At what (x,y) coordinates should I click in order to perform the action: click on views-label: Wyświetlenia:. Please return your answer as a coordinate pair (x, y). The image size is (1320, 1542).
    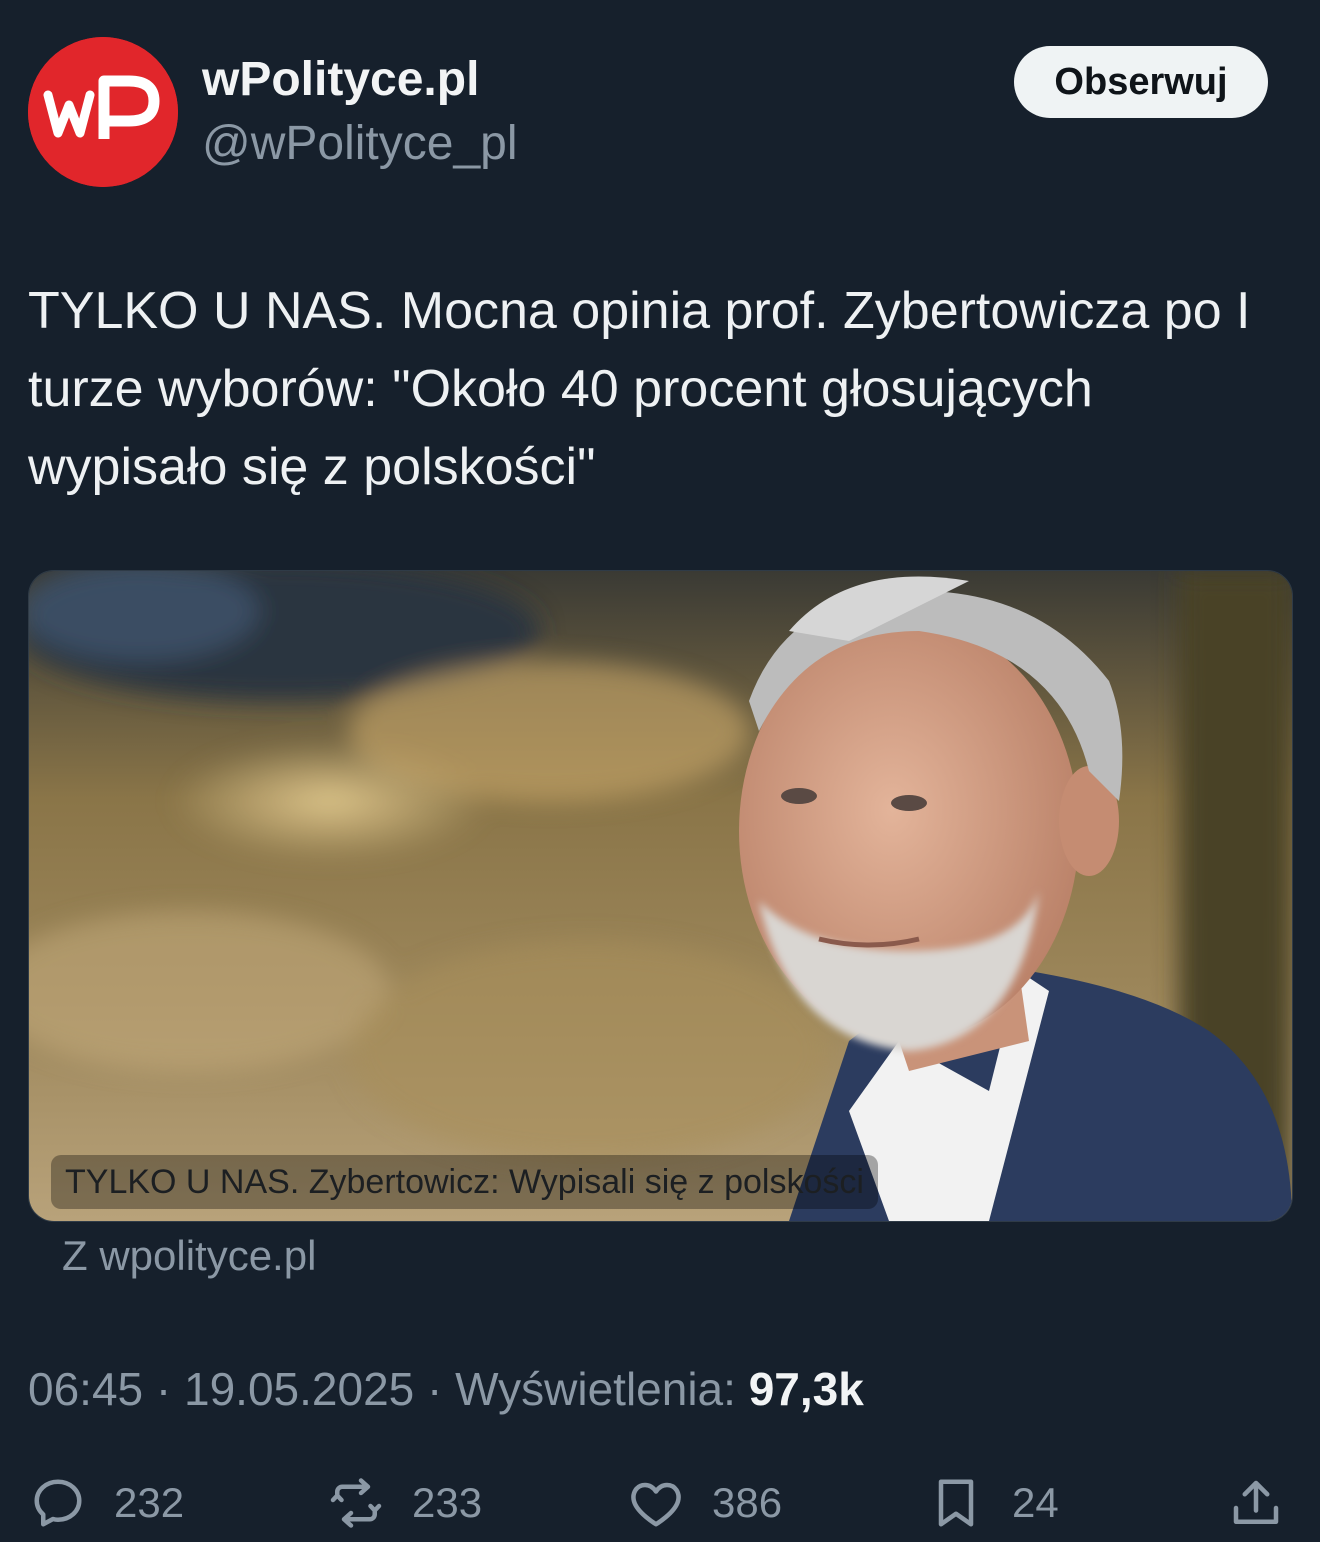
    Looking at the image, I should click on (602, 1389).